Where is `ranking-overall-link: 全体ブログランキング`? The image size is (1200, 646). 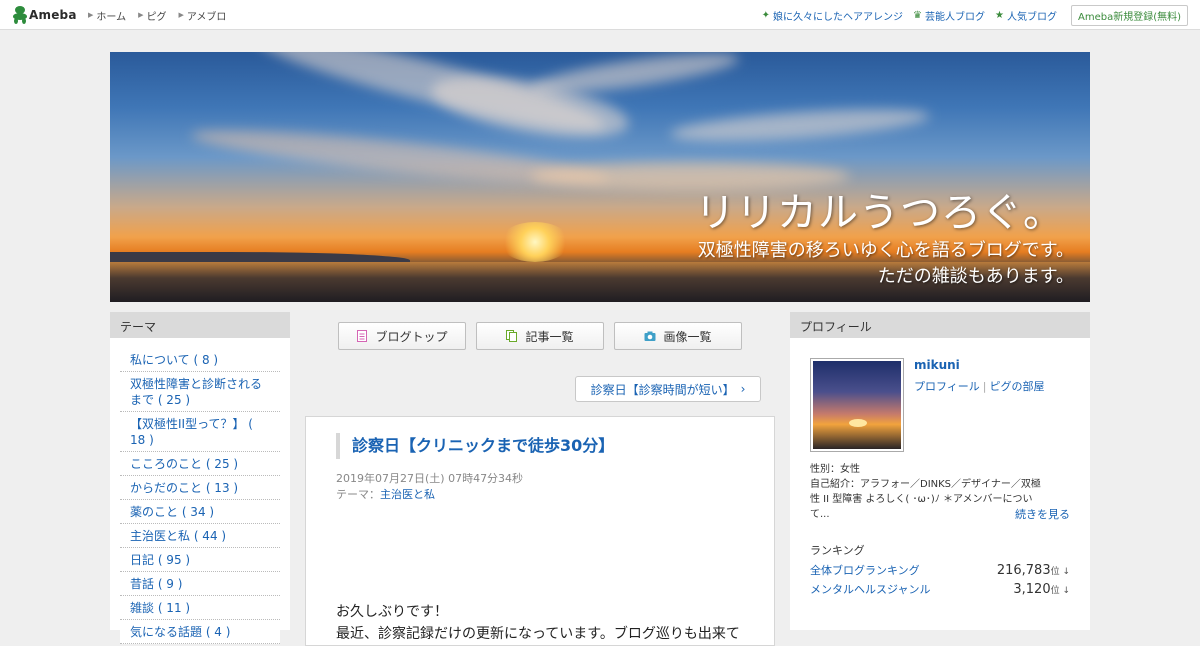 ranking-overall-link: 全体ブログランキング is located at coordinates (865, 570).